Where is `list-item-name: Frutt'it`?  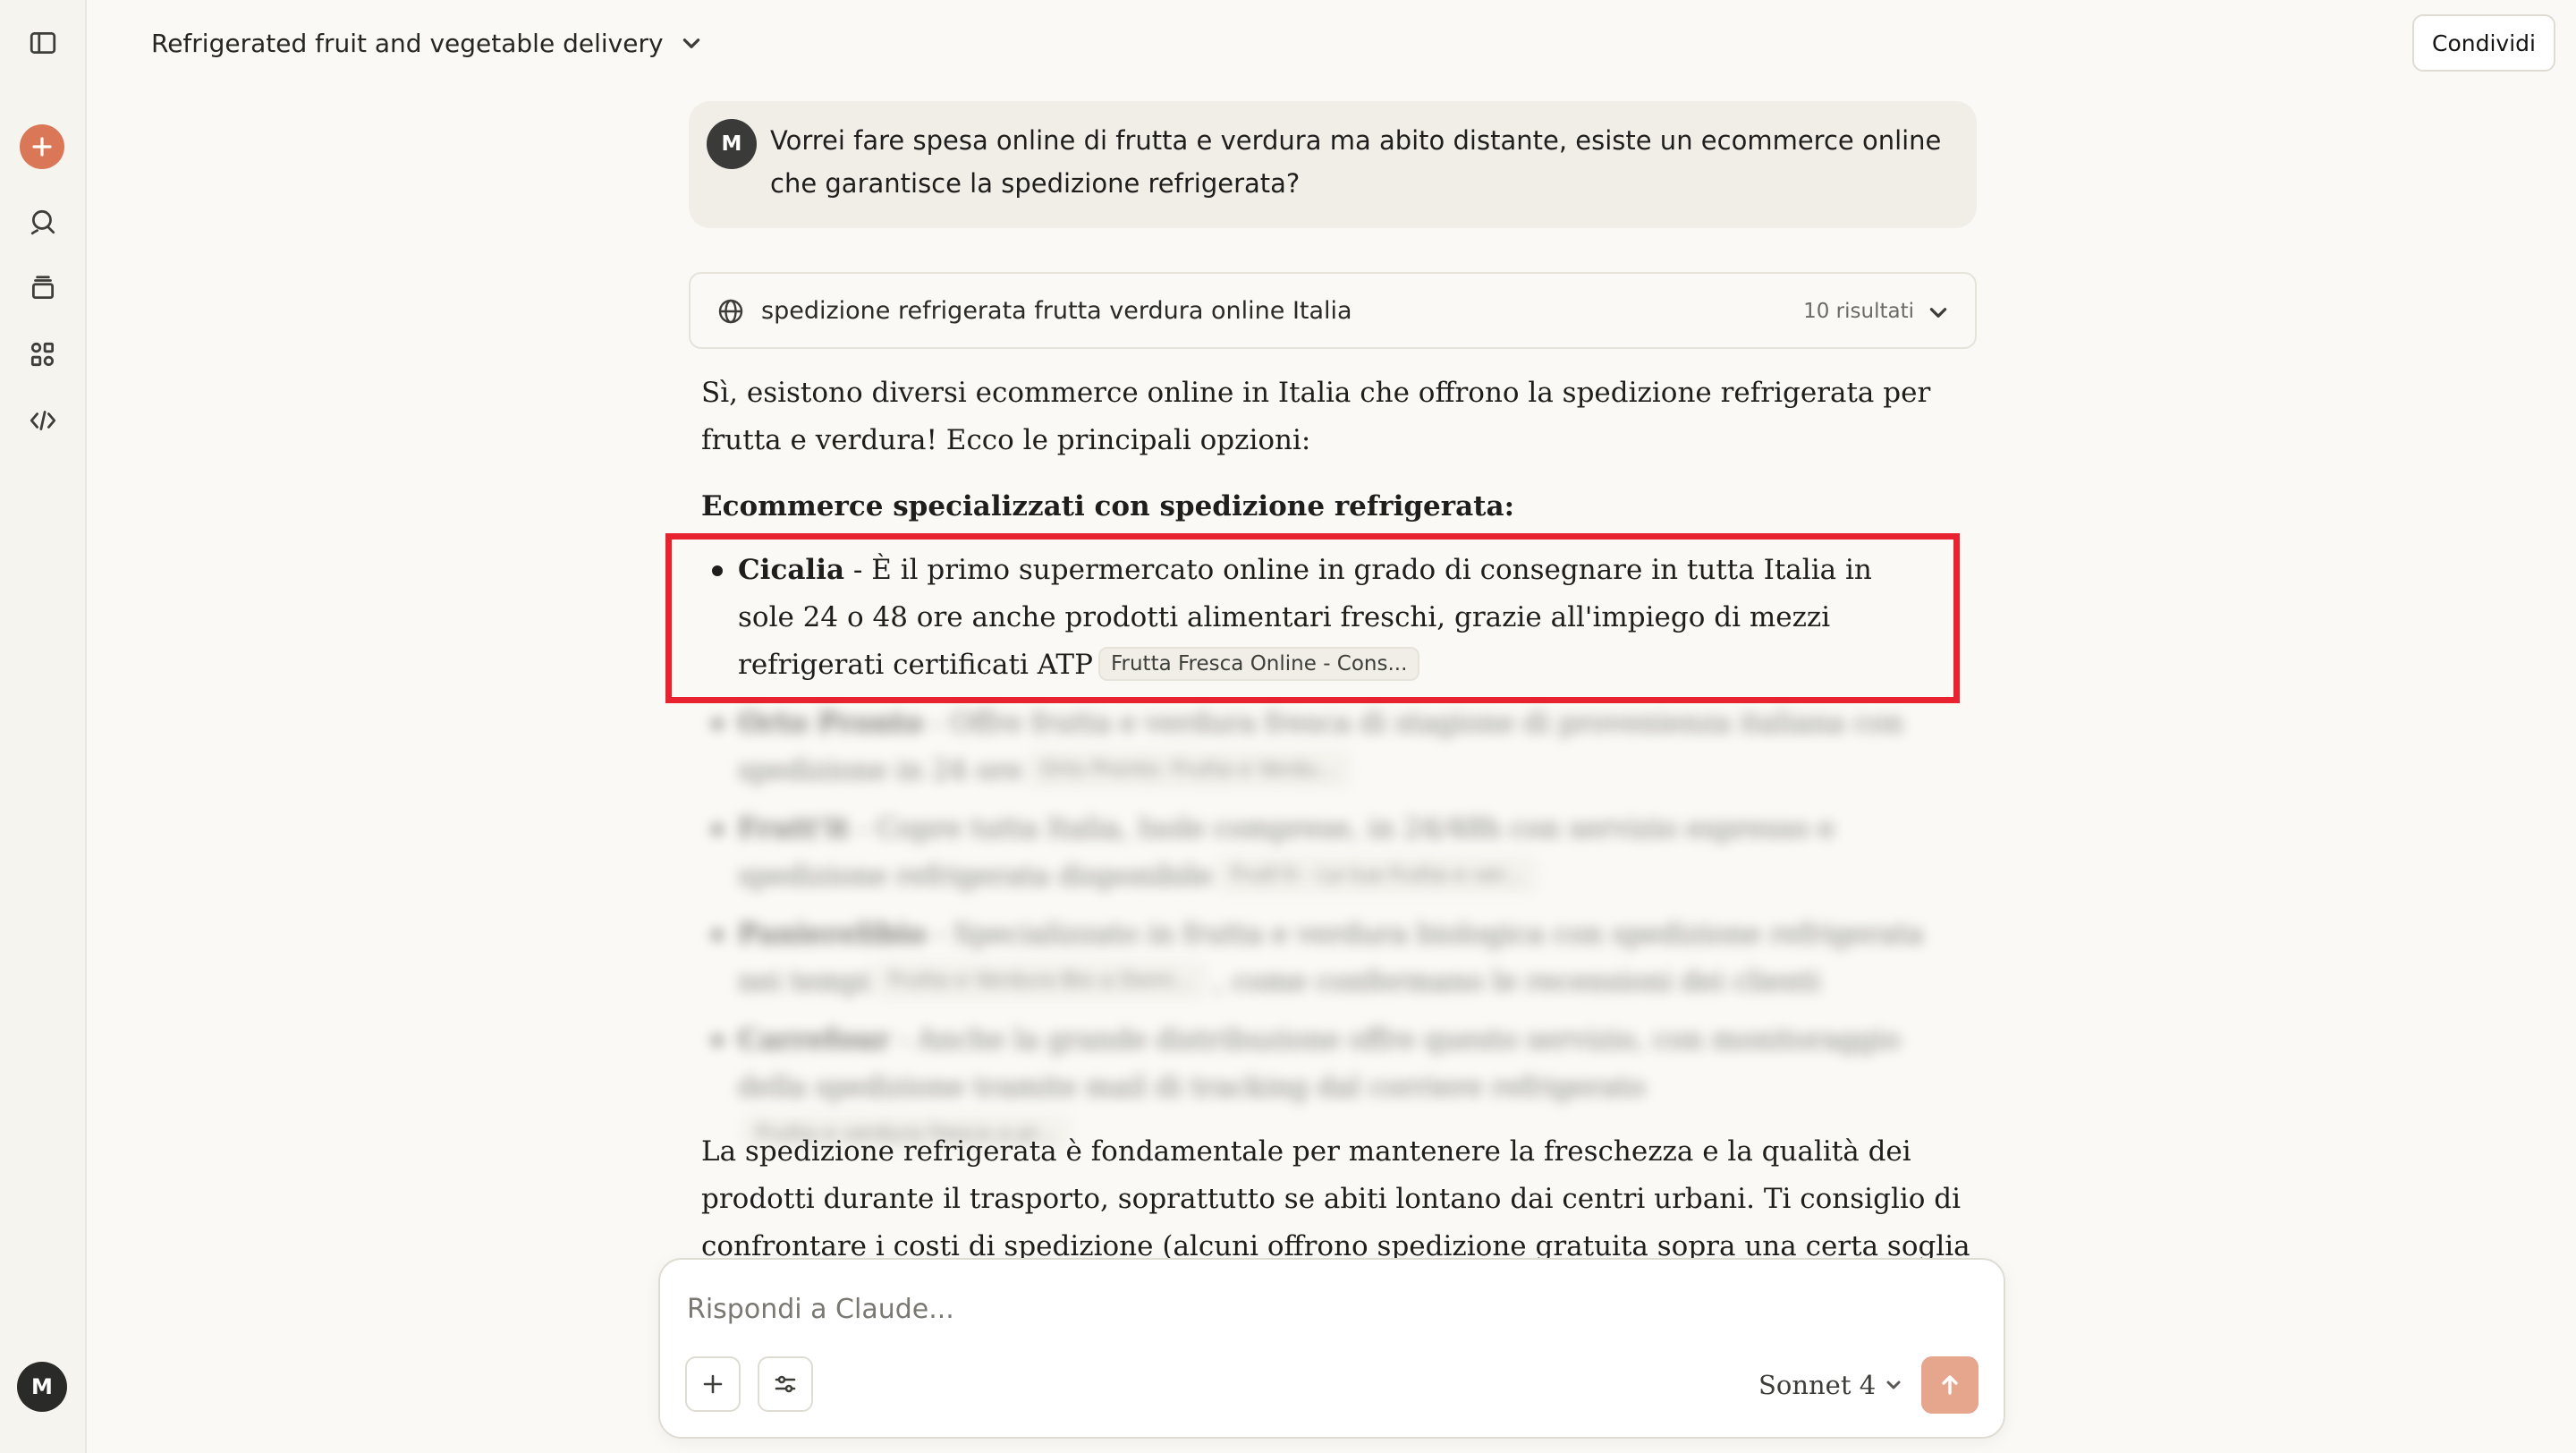 list-item-name: Frutt'it is located at coordinates (794, 828).